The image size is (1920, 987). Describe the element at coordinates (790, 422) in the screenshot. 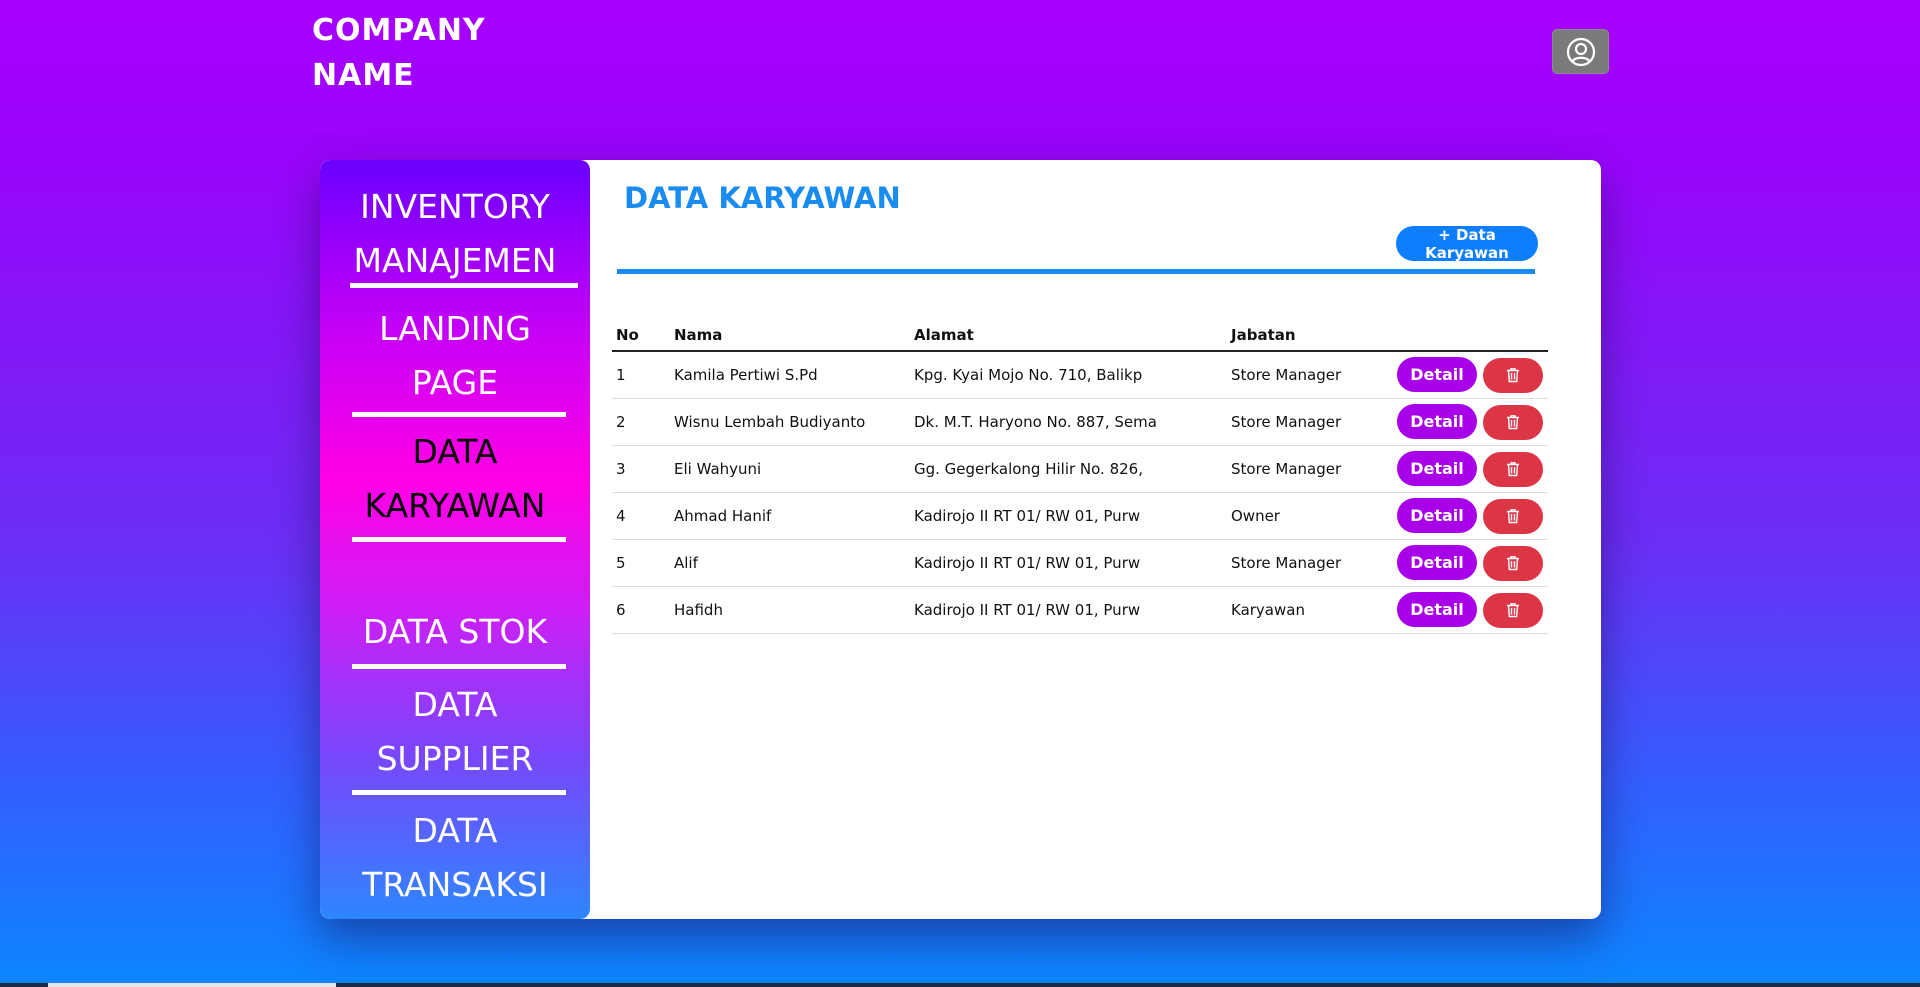

I see `cell-nama: Wisnu Lembah Budiyanto` at that location.